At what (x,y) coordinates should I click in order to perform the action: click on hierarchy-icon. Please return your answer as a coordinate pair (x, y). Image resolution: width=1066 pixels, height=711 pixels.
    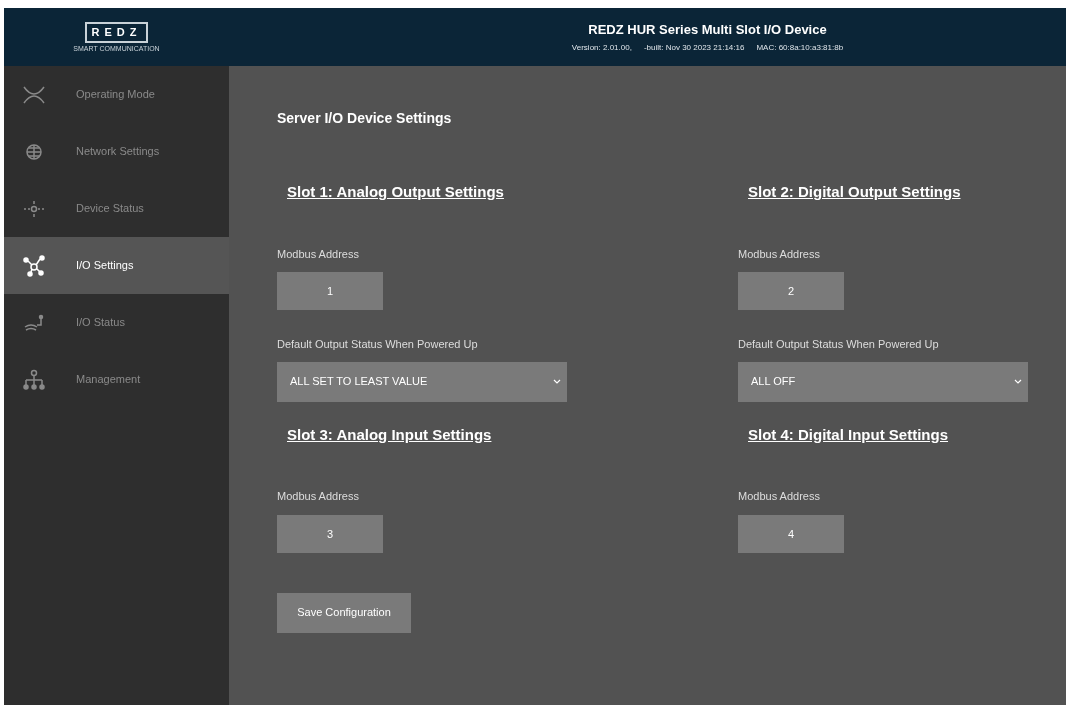
    Looking at the image, I should click on (34, 379).